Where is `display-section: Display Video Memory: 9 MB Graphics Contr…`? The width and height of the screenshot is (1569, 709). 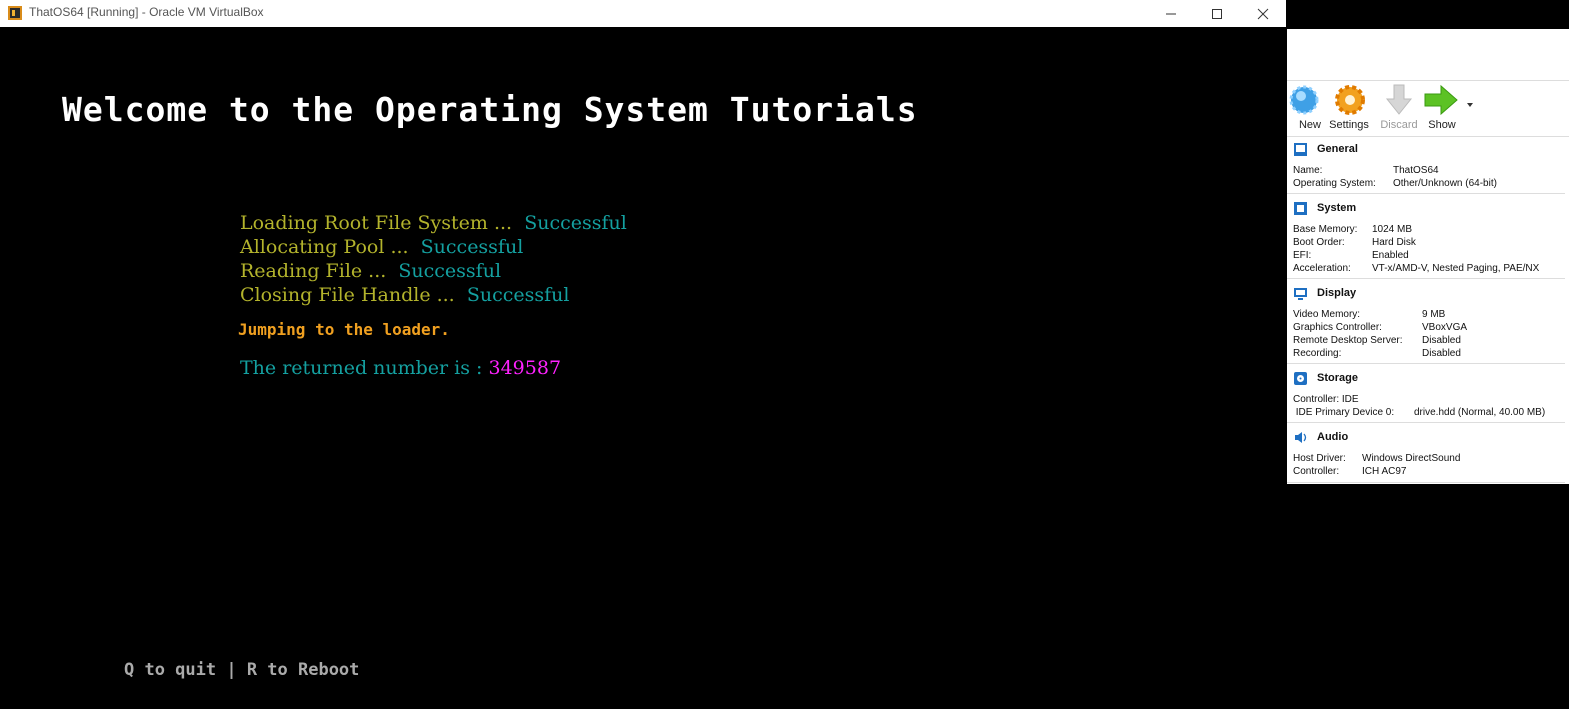
display-section: Display Video Memory: 9 MB Graphics Contr… is located at coordinates (1426, 322).